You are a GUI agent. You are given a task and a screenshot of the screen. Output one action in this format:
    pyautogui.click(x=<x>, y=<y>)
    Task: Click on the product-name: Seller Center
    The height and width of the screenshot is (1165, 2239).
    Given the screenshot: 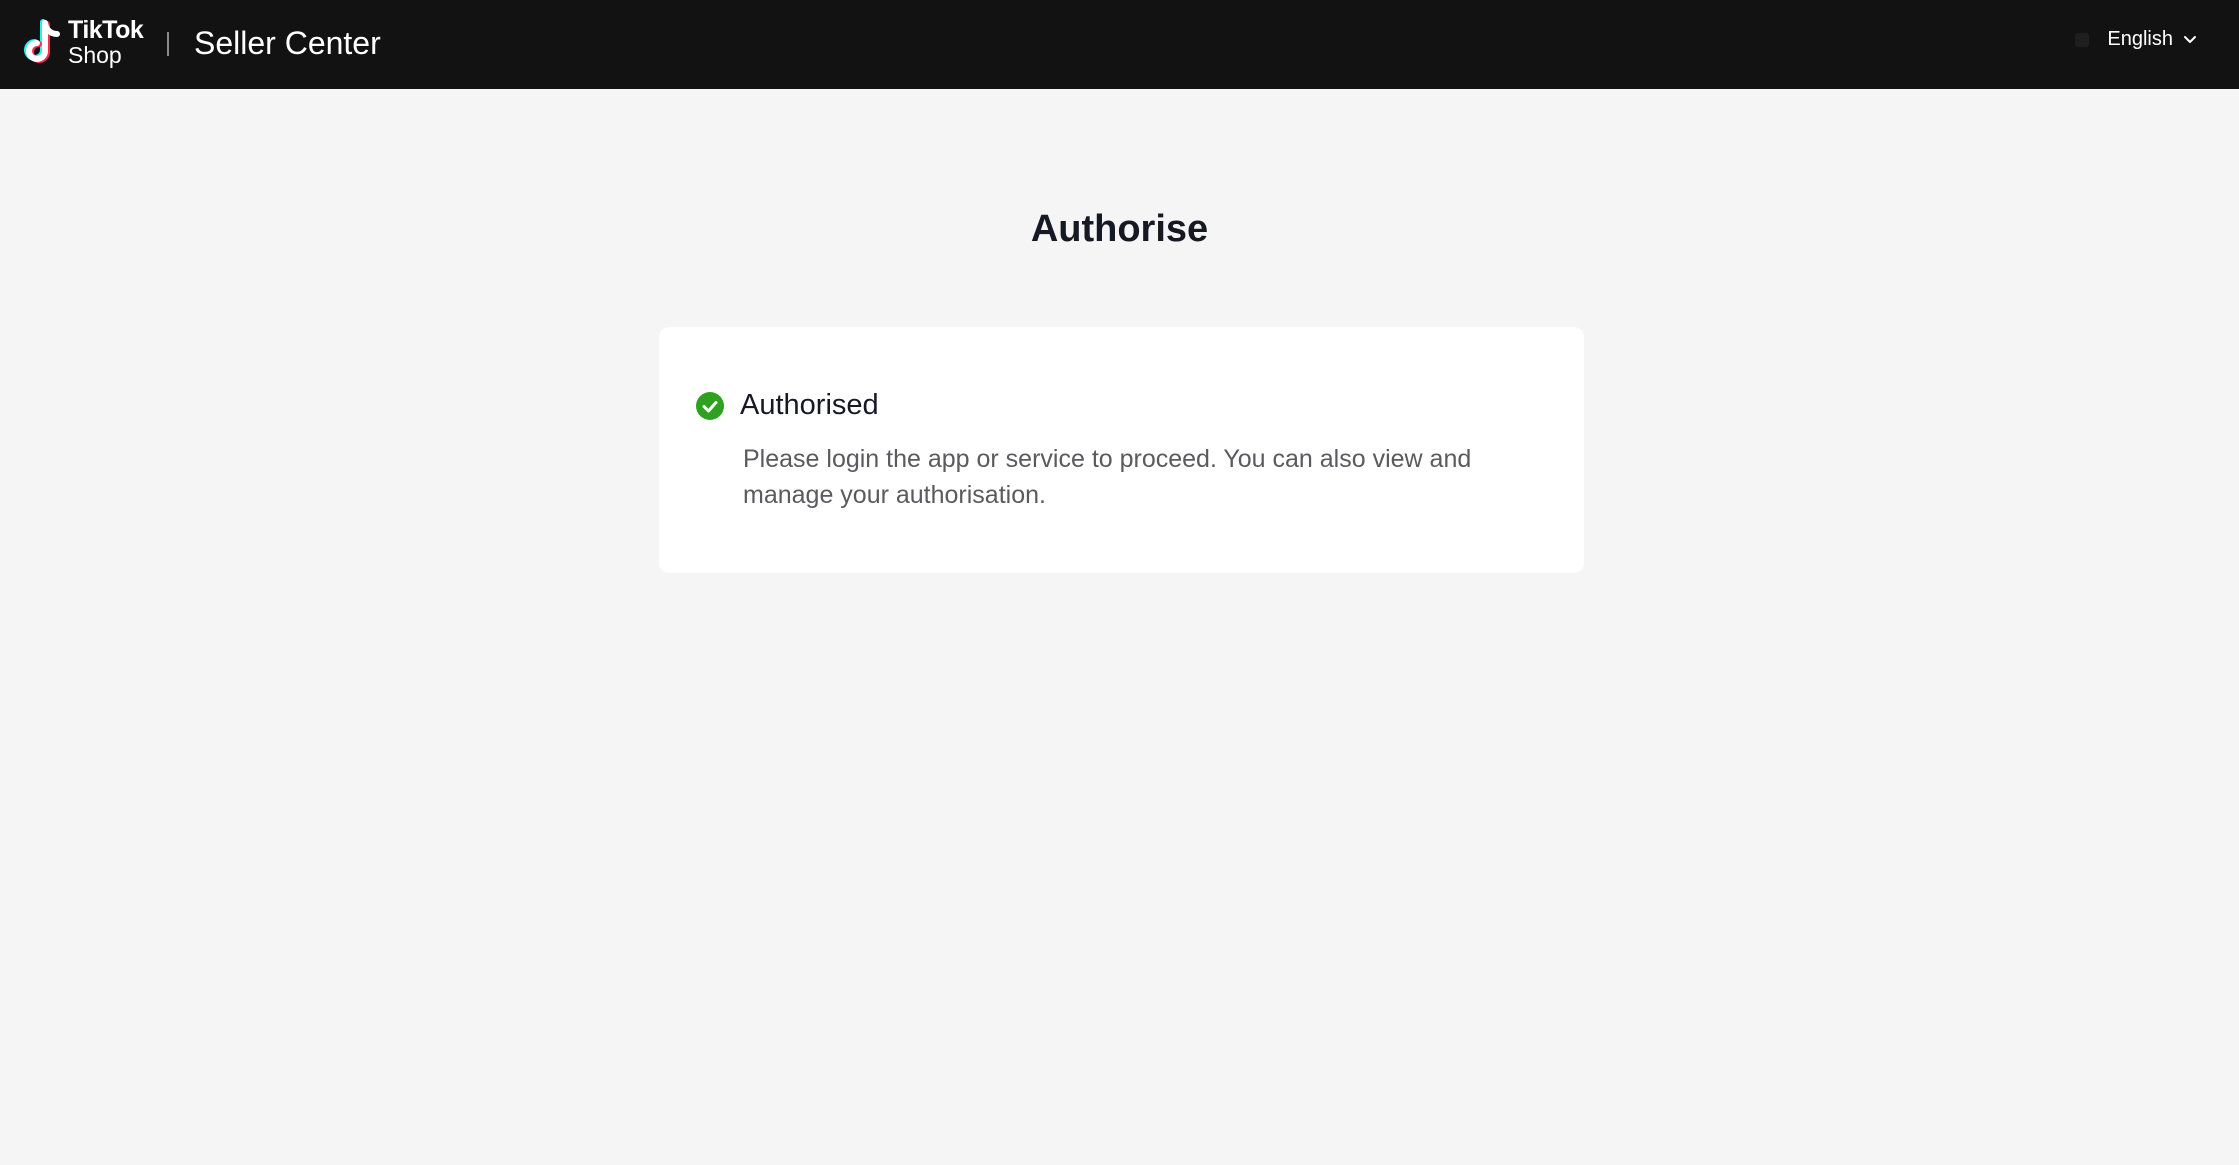 What is the action you would take?
    pyautogui.click(x=287, y=43)
    